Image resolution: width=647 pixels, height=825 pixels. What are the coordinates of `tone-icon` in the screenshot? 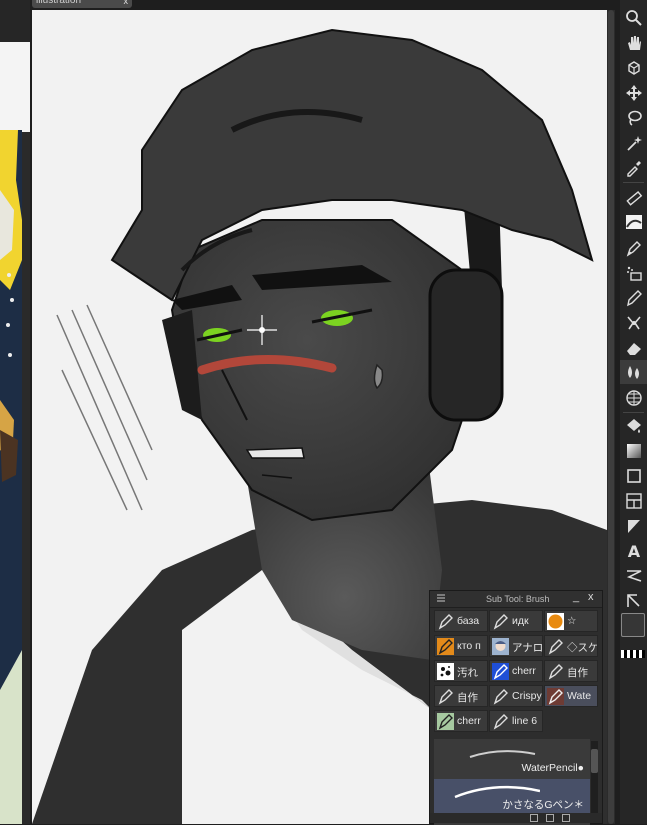 It's located at (633, 222).